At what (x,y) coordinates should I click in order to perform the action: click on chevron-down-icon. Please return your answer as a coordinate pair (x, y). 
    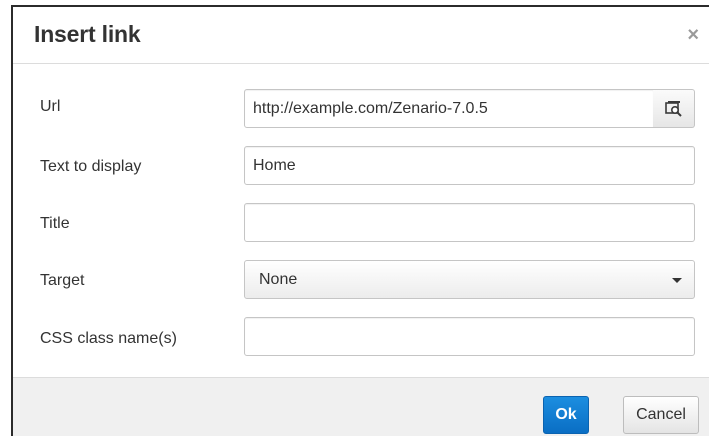
    Looking at the image, I should click on (677, 280).